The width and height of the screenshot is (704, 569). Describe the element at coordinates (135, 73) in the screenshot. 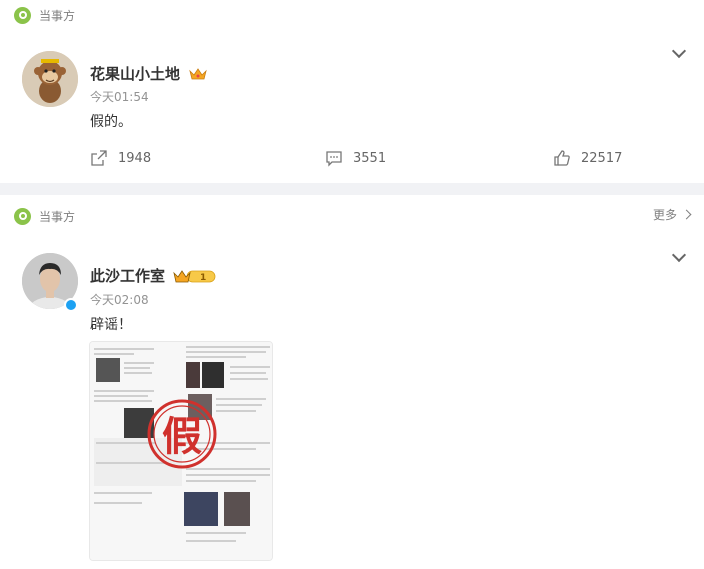

I see `author-name: 花果山小土地` at that location.